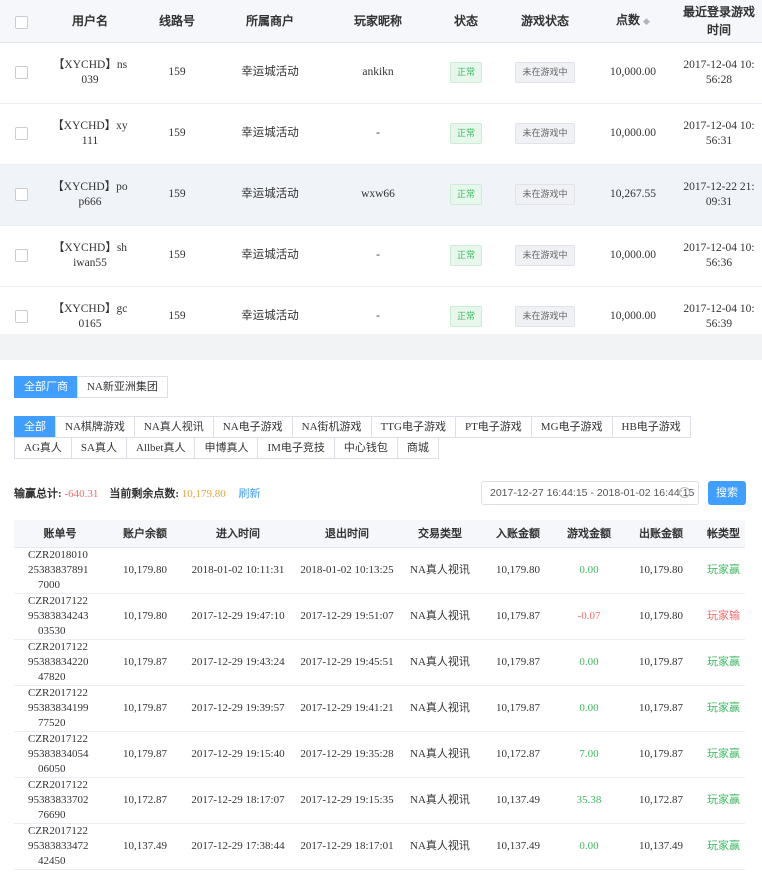  Describe the element at coordinates (145, 616) in the screenshot. I see `balance-cell: 10,179.80` at that location.